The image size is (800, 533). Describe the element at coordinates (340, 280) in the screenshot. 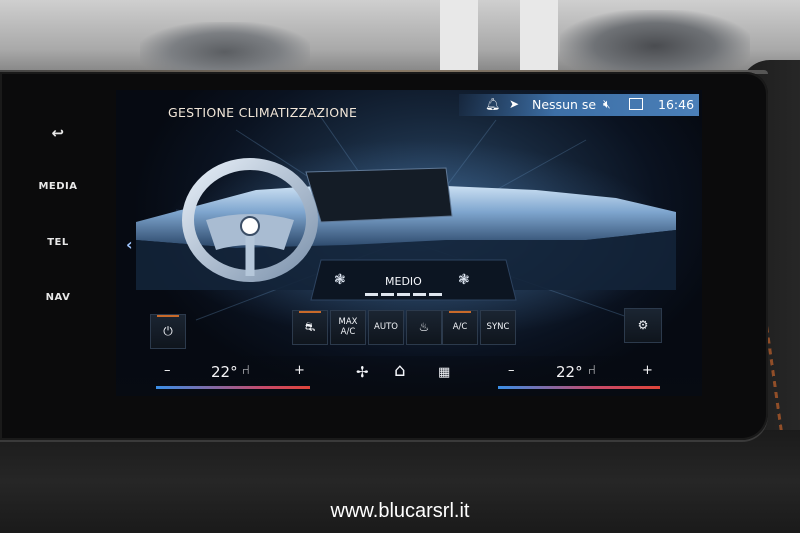

I see `fan-decrease-icon: ❃` at that location.